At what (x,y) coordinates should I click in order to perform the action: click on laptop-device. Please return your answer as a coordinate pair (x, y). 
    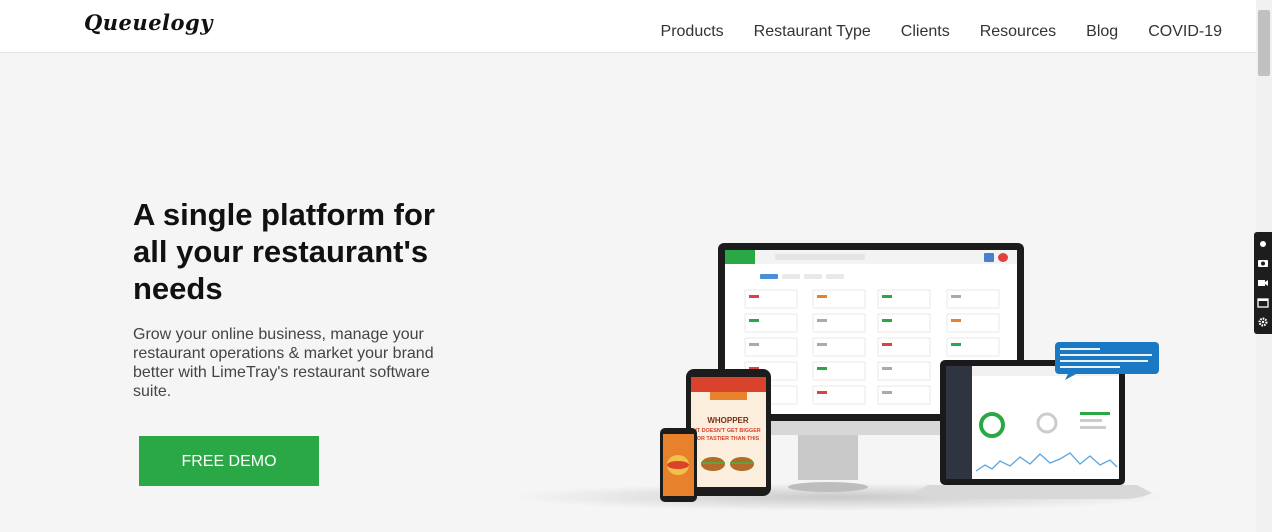
    Looking at the image, I should click on (1032, 429).